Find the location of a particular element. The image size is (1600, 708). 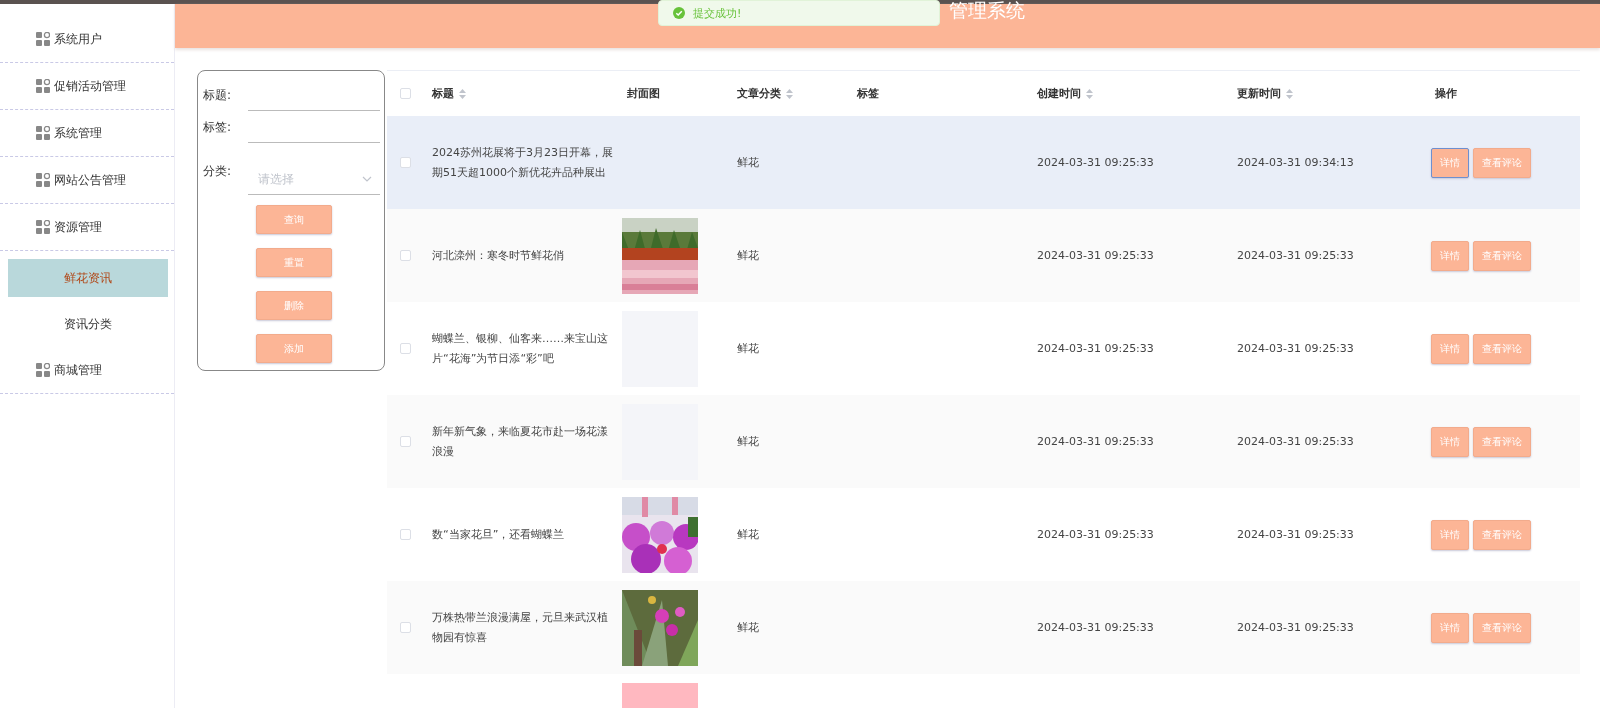

success-icon is located at coordinates (679, 13).